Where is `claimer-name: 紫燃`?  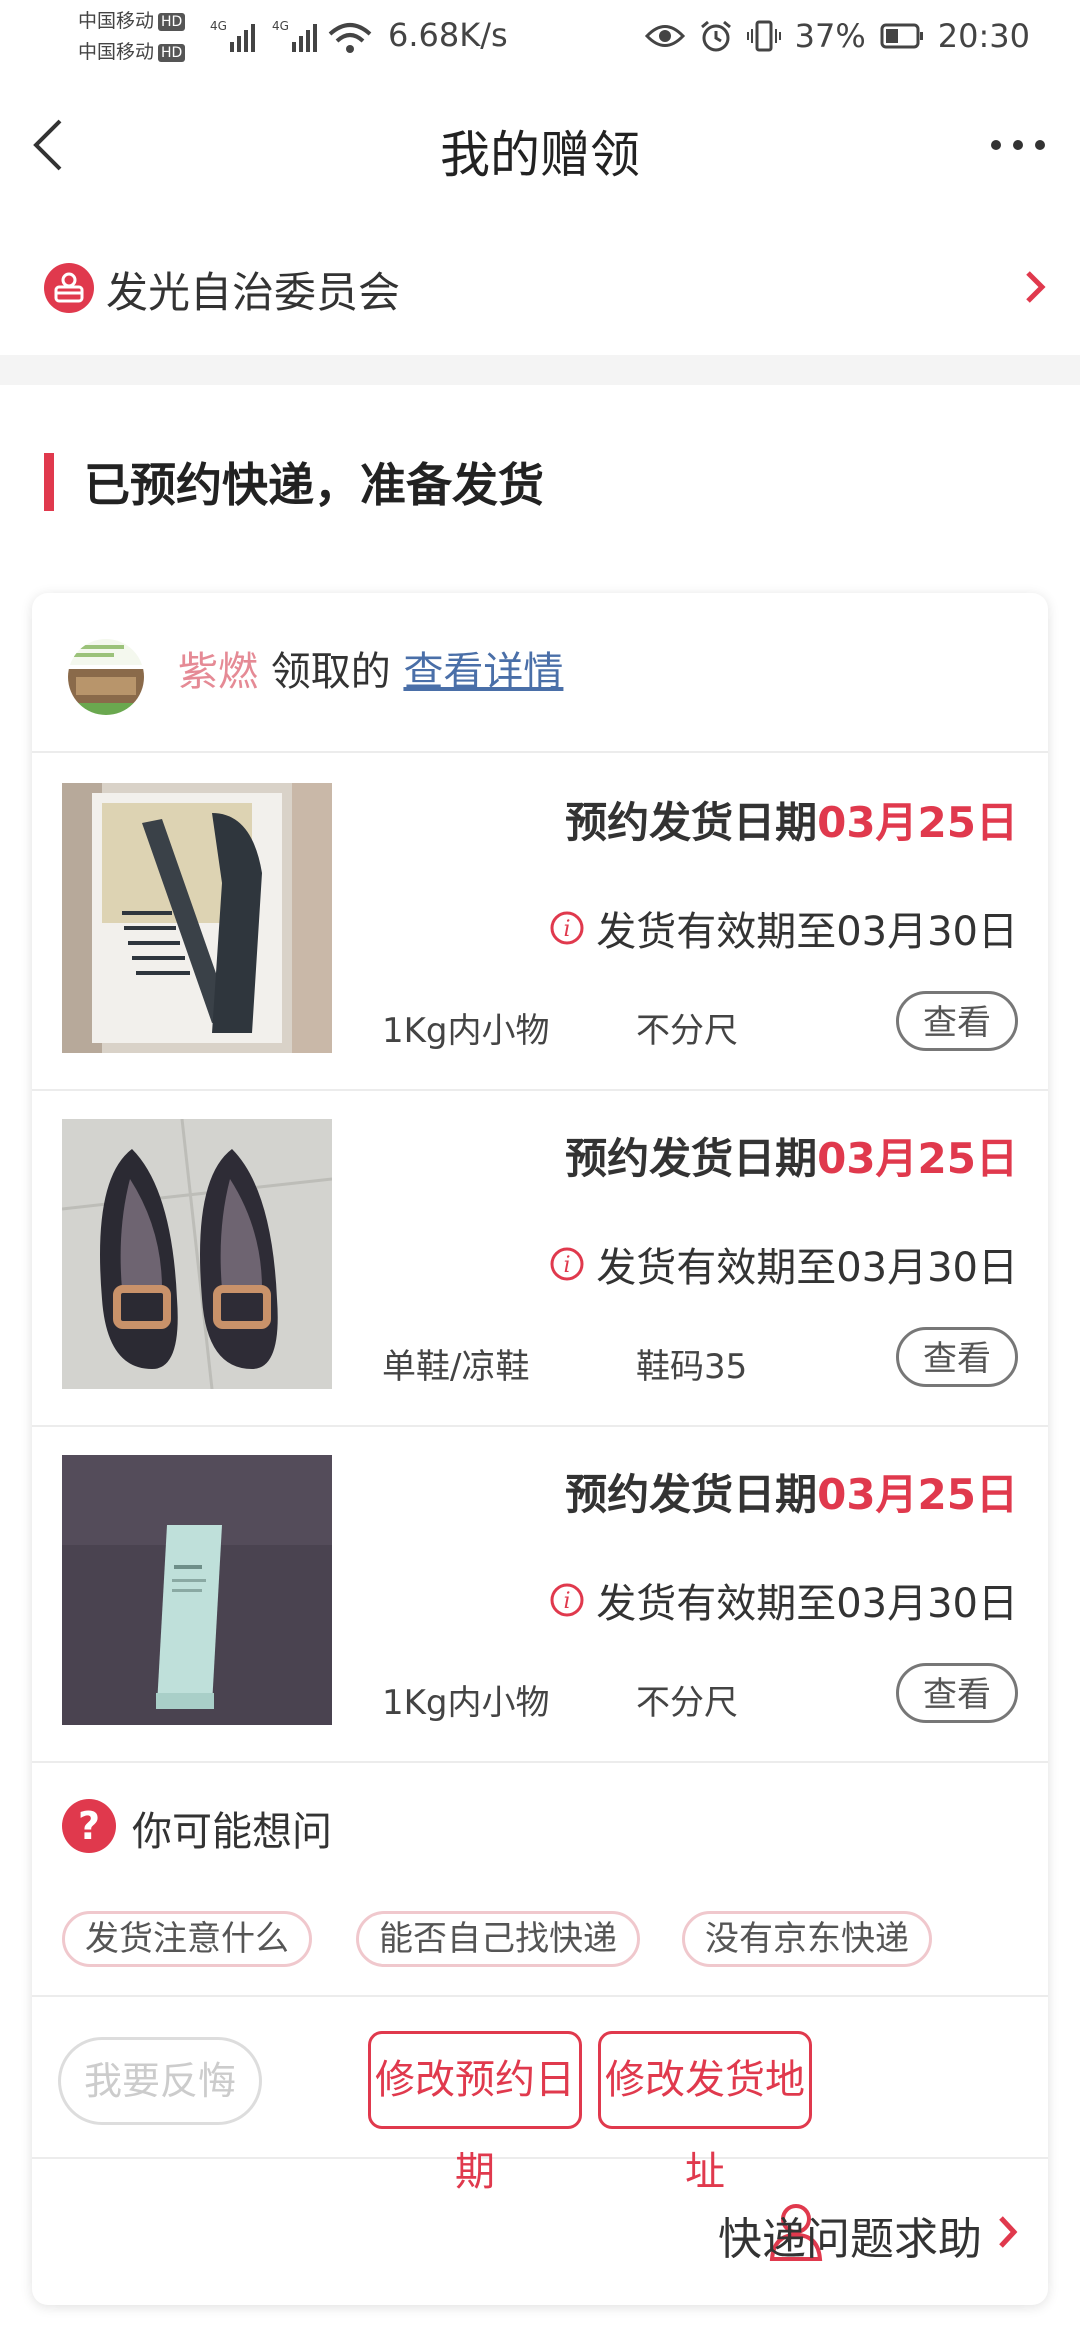
claimer-name: 紫燃 is located at coordinates (218, 672).